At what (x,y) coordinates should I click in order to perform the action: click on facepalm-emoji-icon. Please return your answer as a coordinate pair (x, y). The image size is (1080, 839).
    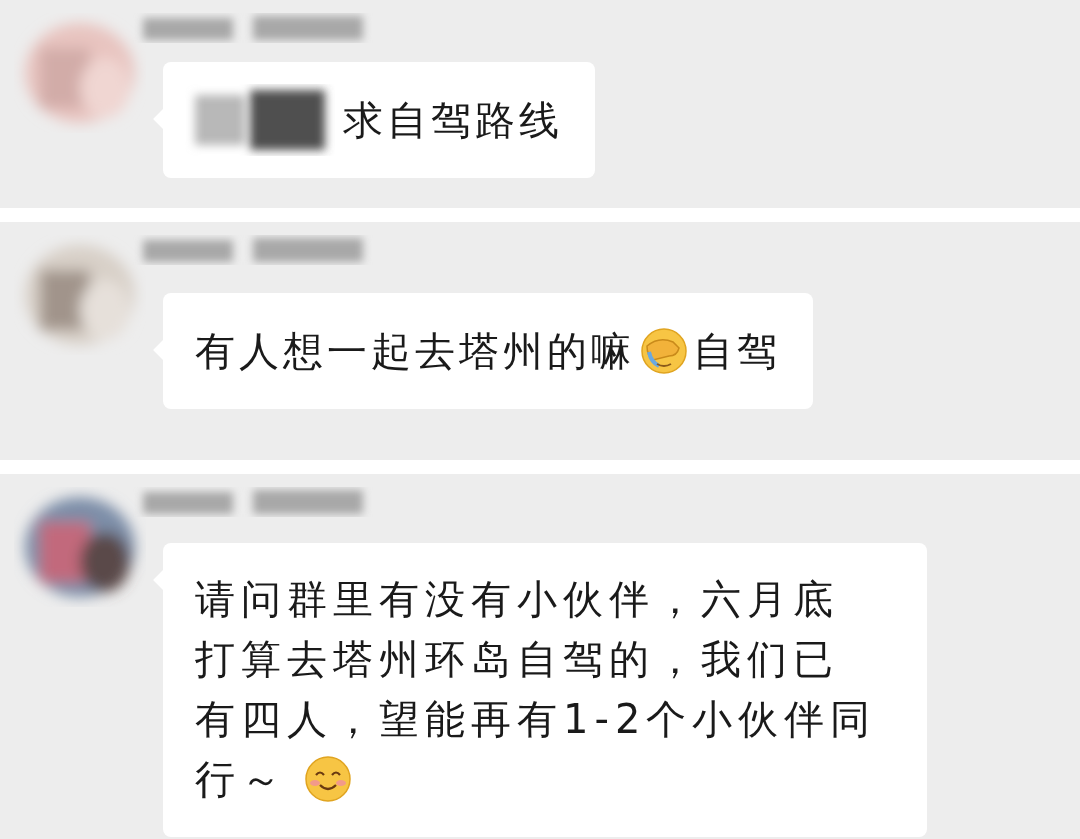
    Looking at the image, I should click on (664, 351).